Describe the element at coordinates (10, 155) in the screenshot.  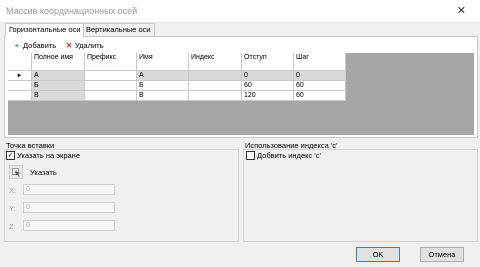
I see `checkbox-checked-icon: ✓` at that location.